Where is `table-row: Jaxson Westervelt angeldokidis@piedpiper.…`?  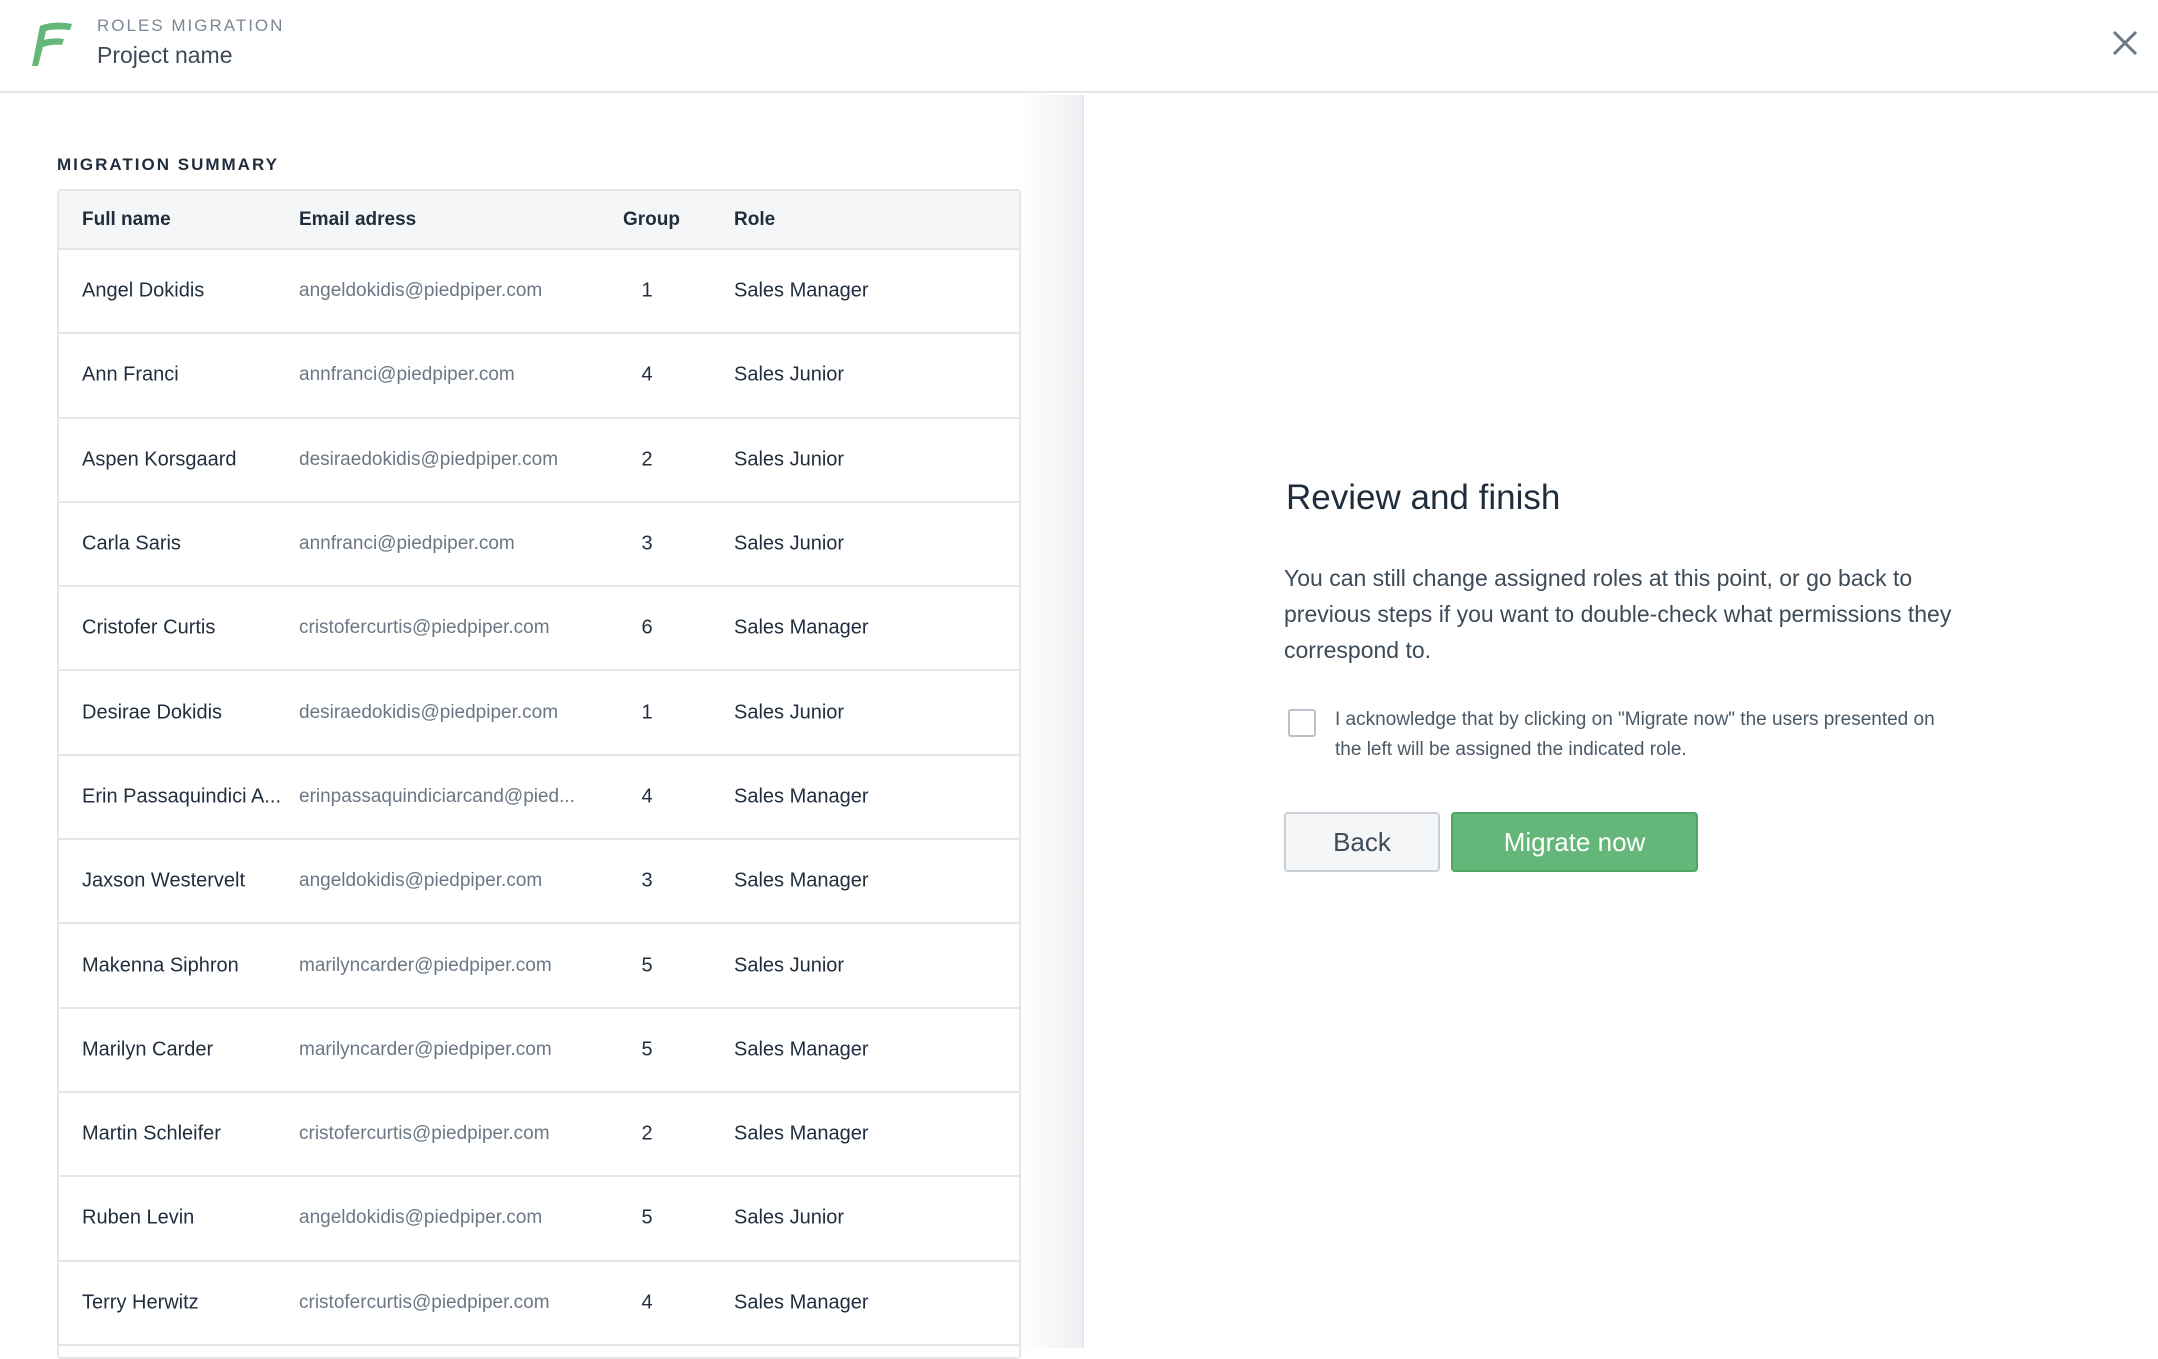
table-row: Jaxson Westervelt angeldokidis@piedpiper.… is located at coordinates (539, 882).